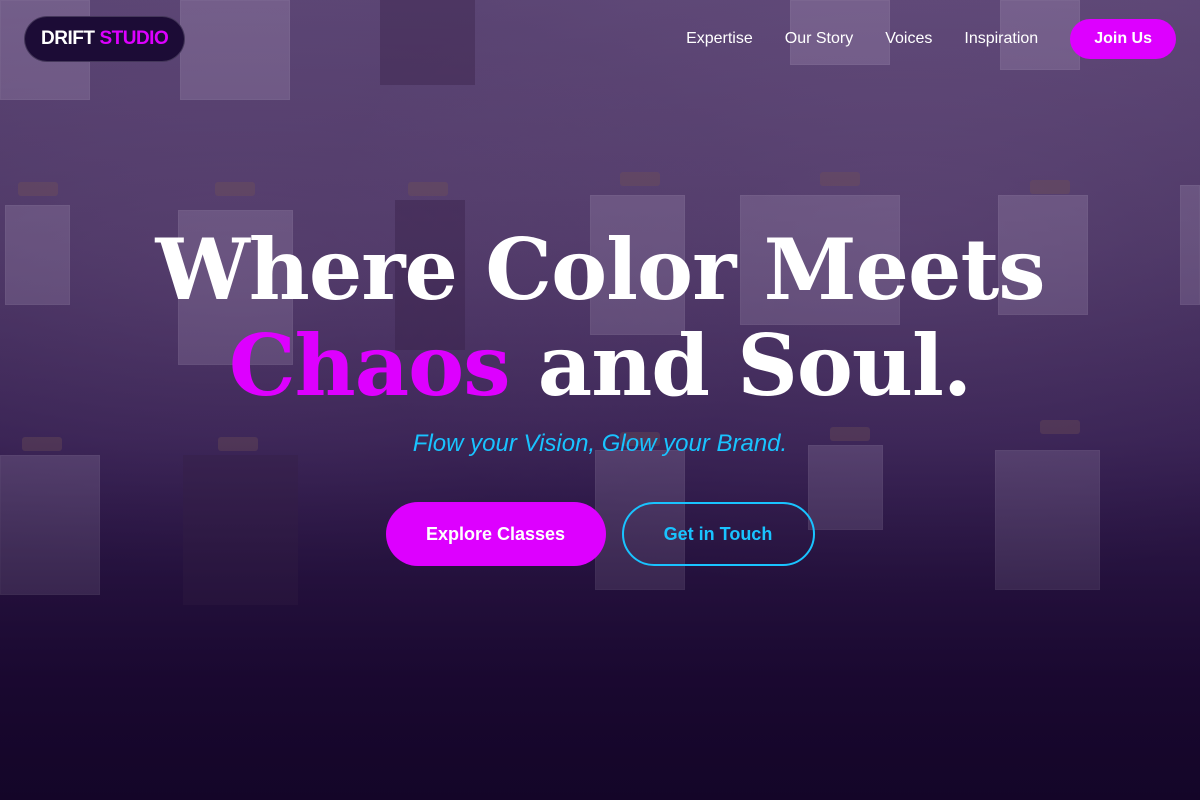 This screenshot has width=1200, height=800. What do you see at coordinates (495, 534) in the screenshot?
I see `explore-classes-button: Explore Classes` at bounding box center [495, 534].